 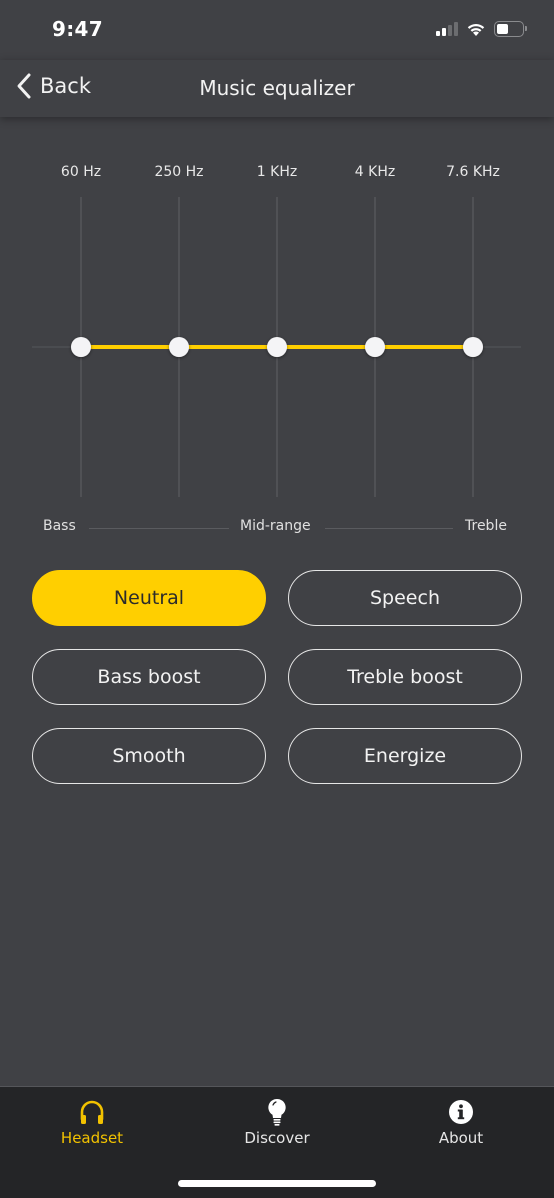 I want to click on wifi-icon, so click(x=476, y=29).